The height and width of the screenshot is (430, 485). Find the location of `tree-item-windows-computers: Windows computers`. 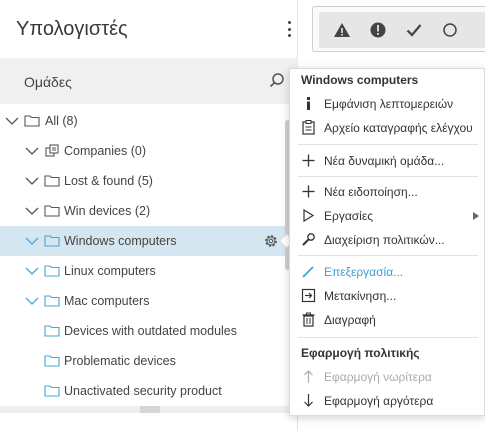

tree-item-windows-computers: Windows computers is located at coordinates (149, 241).